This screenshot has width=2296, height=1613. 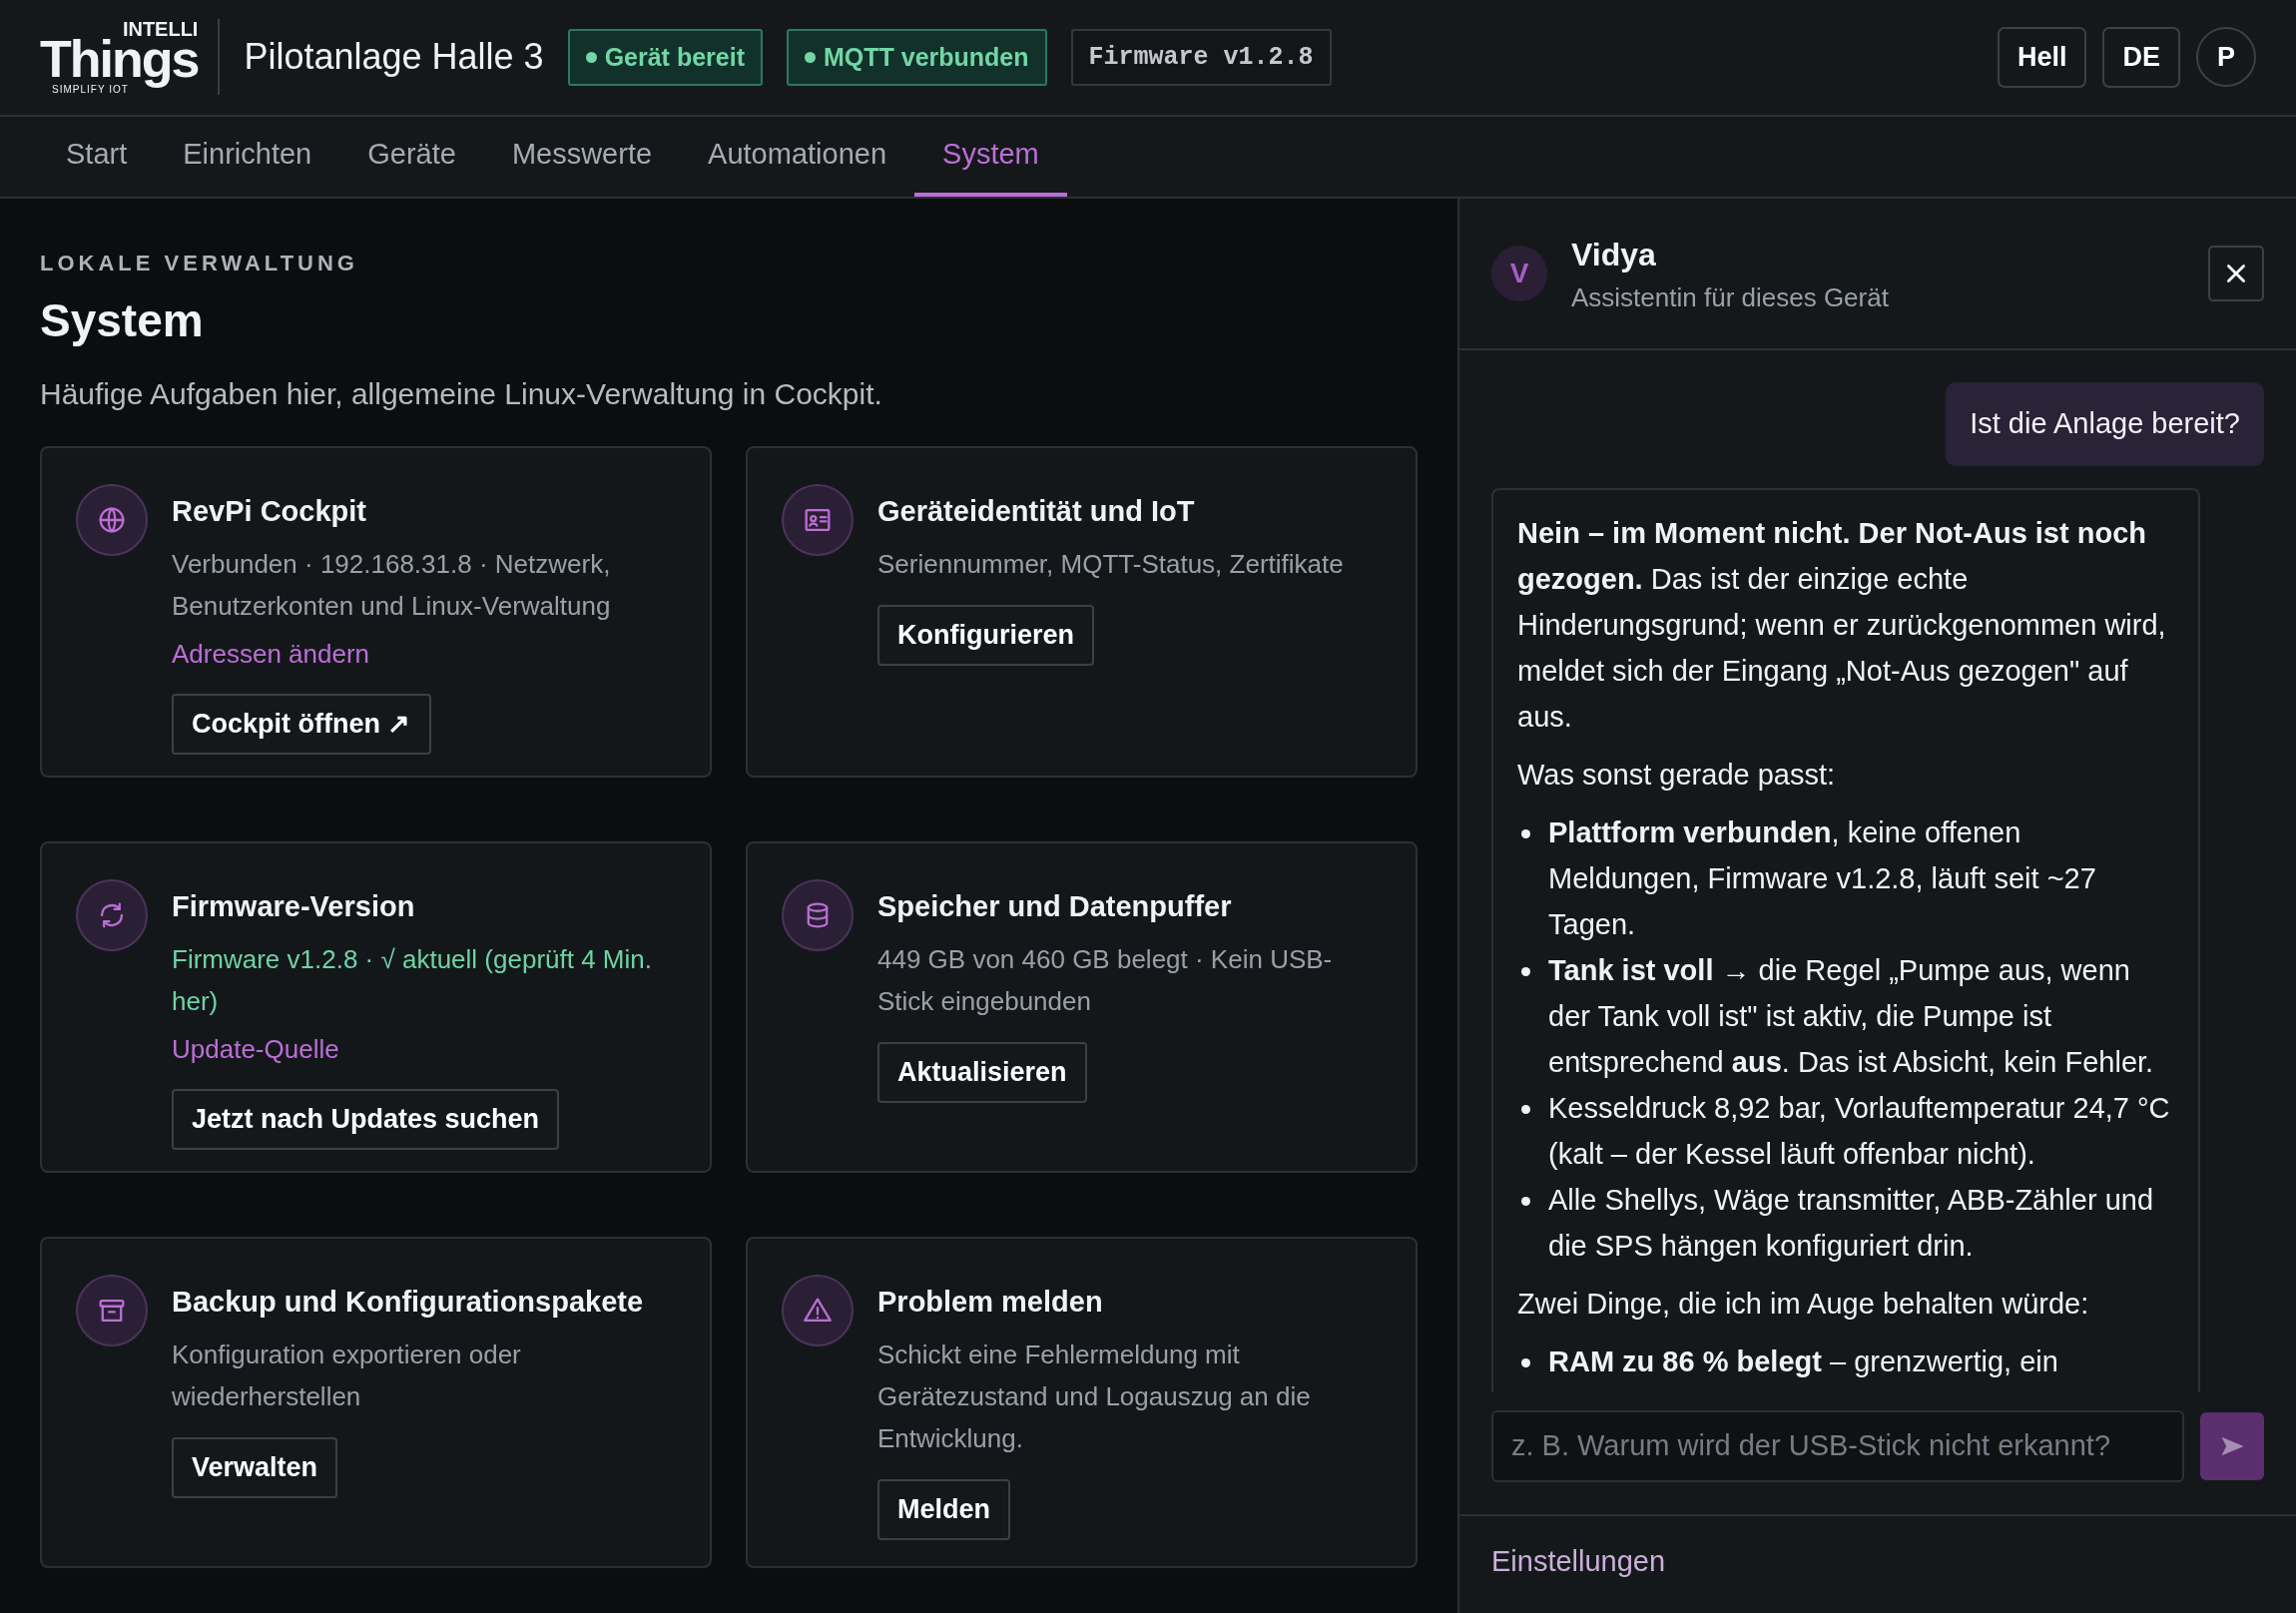 I want to click on nav-tab: Automationen, so click(x=798, y=157).